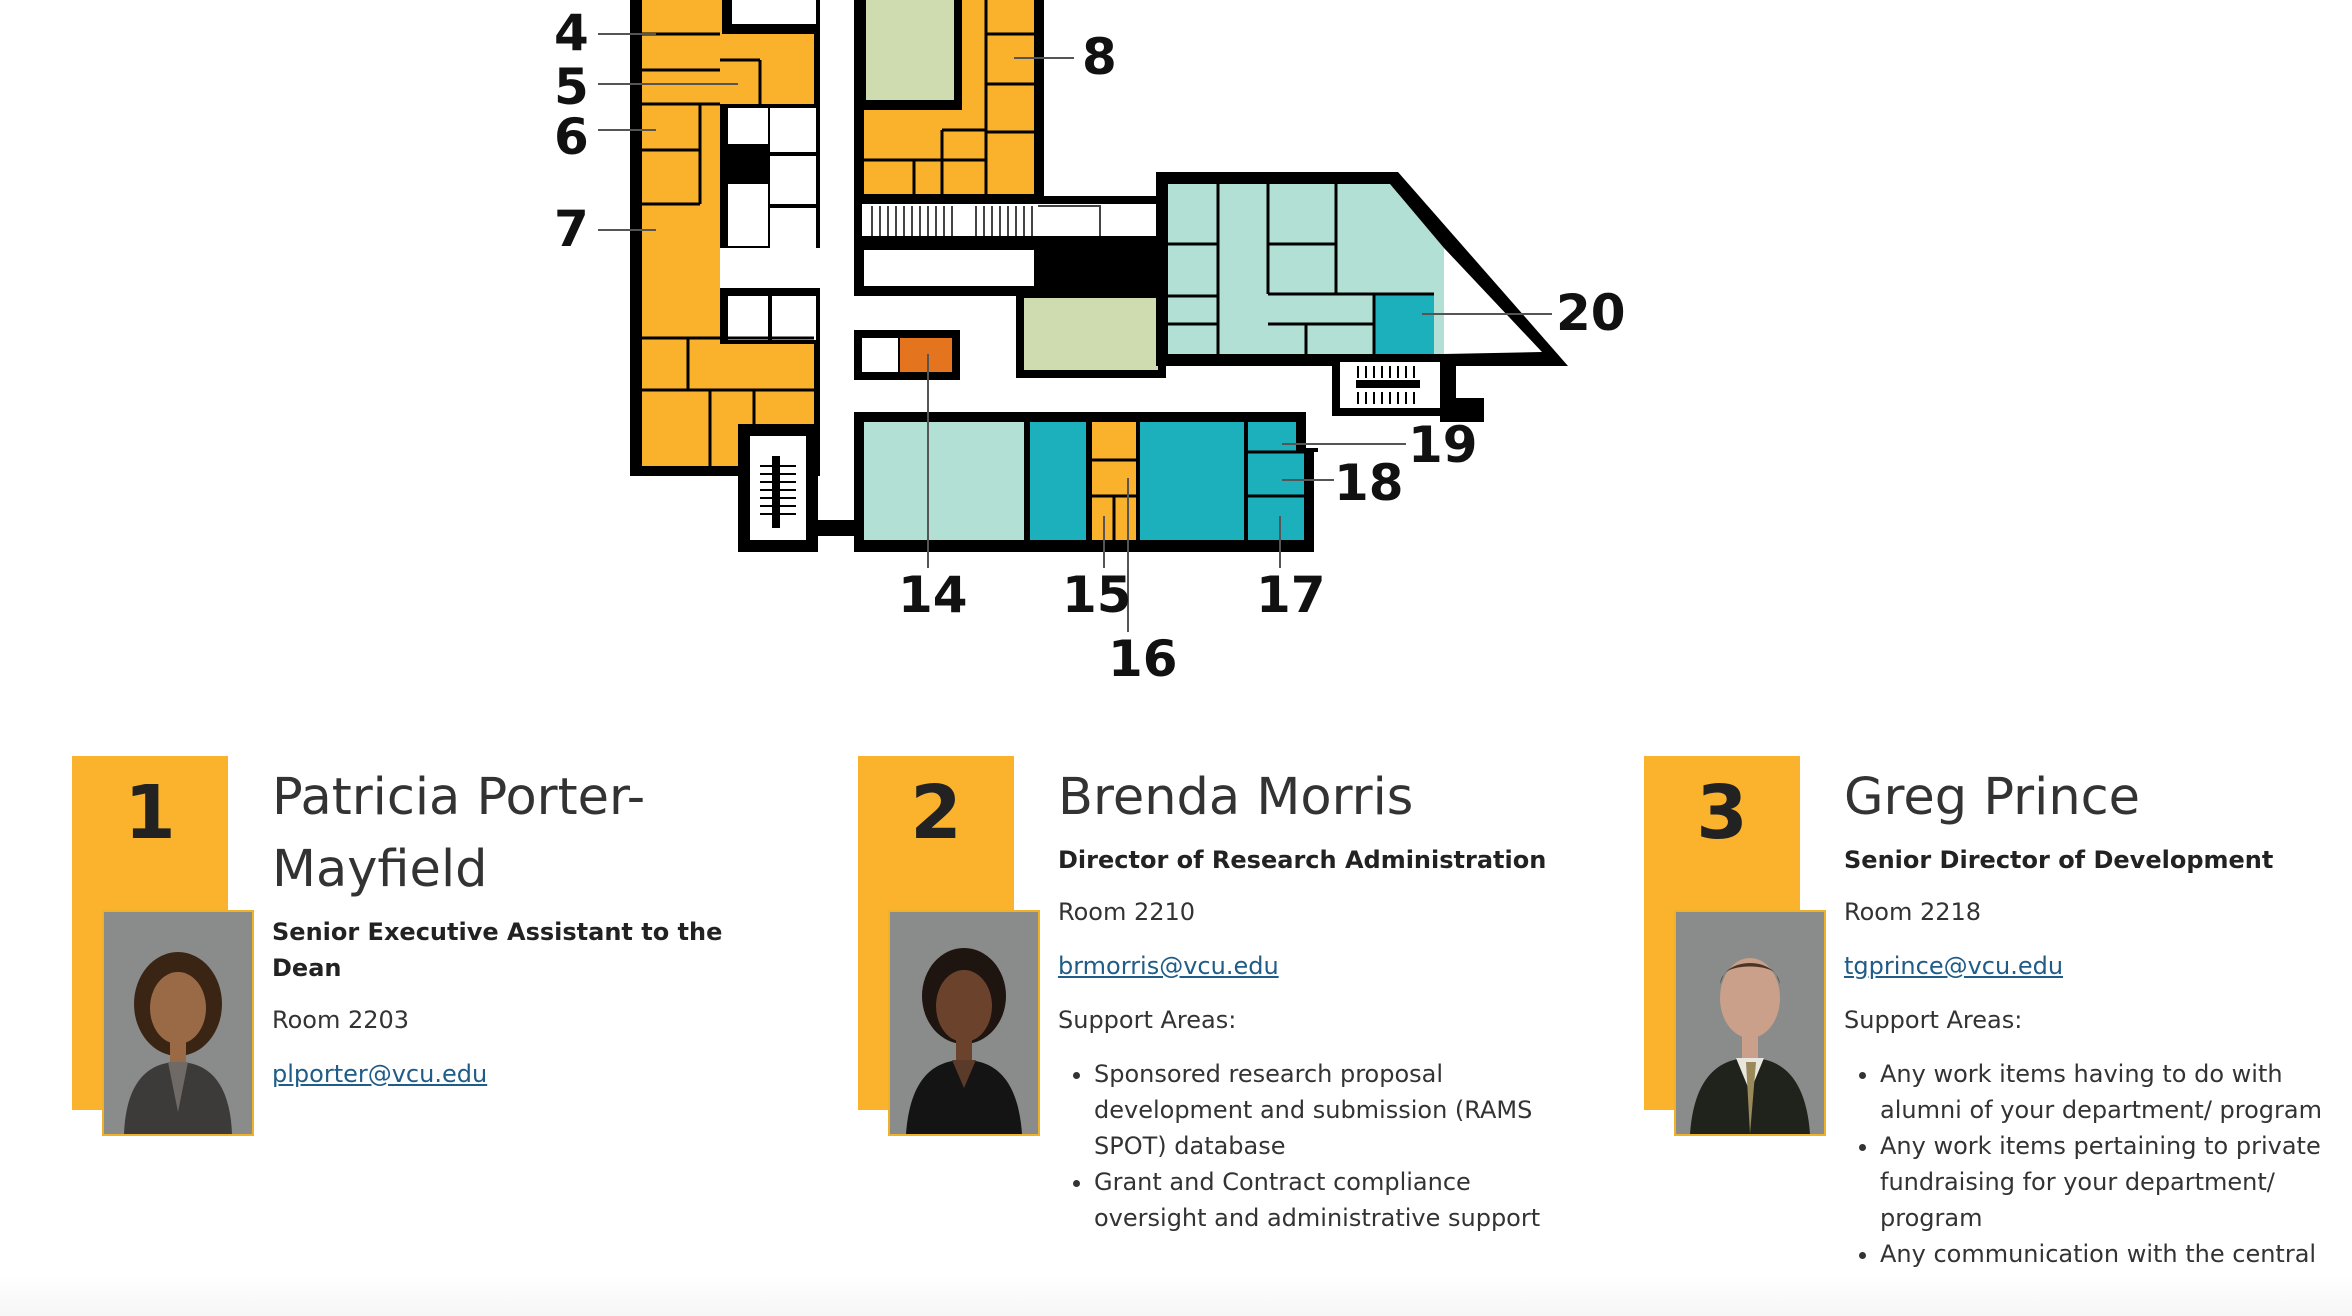 The height and width of the screenshot is (1316, 2352). What do you see at coordinates (150, 813) in the screenshot?
I see `badge-number: 1` at bounding box center [150, 813].